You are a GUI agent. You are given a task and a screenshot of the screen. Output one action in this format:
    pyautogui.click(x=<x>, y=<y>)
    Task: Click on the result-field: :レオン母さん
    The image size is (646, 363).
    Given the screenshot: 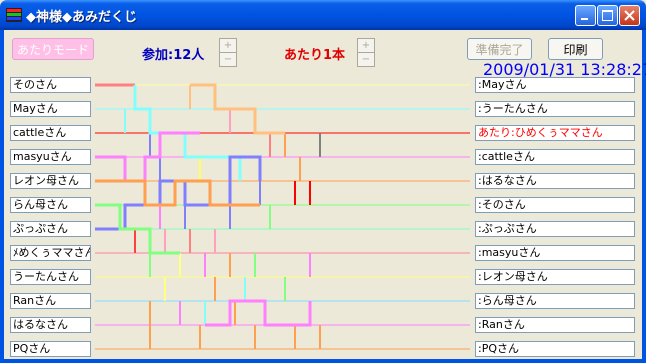 What is the action you would take?
    pyautogui.click(x=555, y=277)
    